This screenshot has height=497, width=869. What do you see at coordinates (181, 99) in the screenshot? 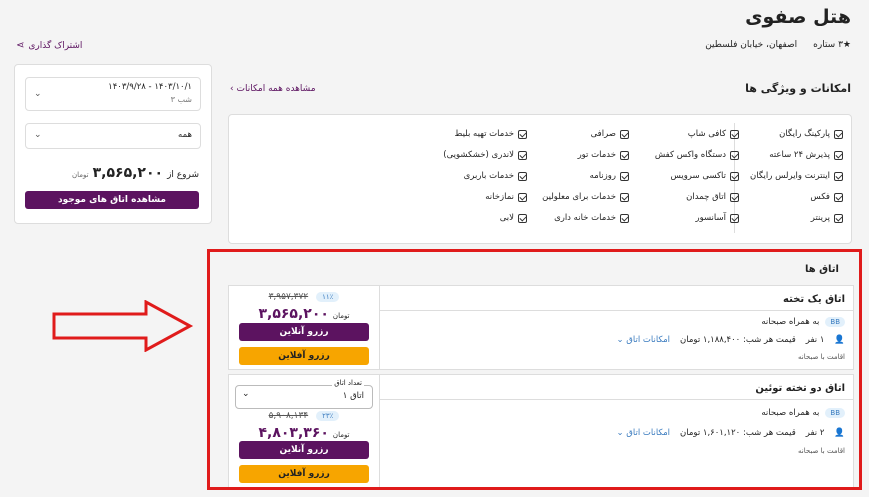
I see `nights-count: ۳ شب` at bounding box center [181, 99].